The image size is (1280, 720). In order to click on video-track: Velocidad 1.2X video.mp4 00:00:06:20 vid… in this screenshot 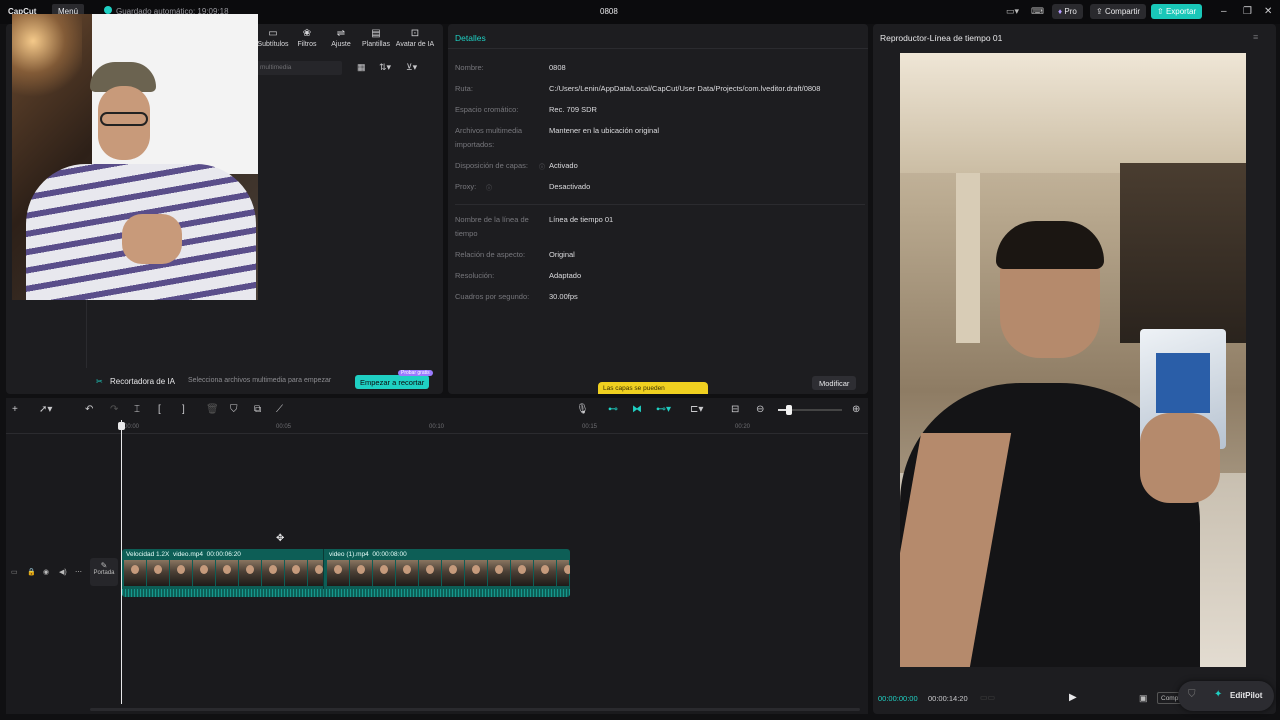, I will do `click(346, 573)`.